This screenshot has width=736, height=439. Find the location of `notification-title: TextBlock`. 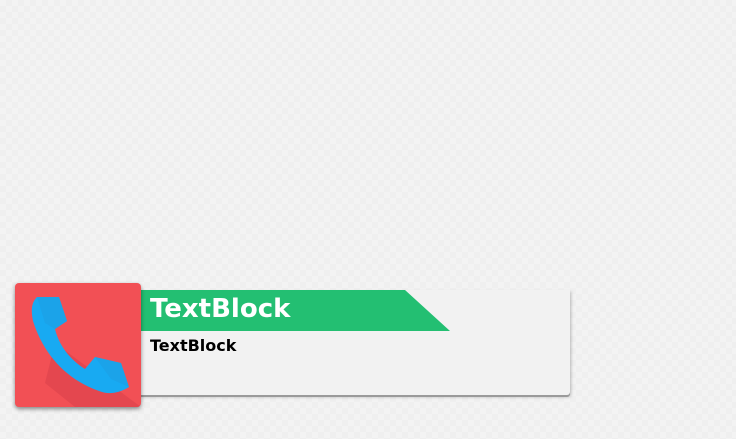

notification-title: TextBlock is located at coordinates (220, 309).